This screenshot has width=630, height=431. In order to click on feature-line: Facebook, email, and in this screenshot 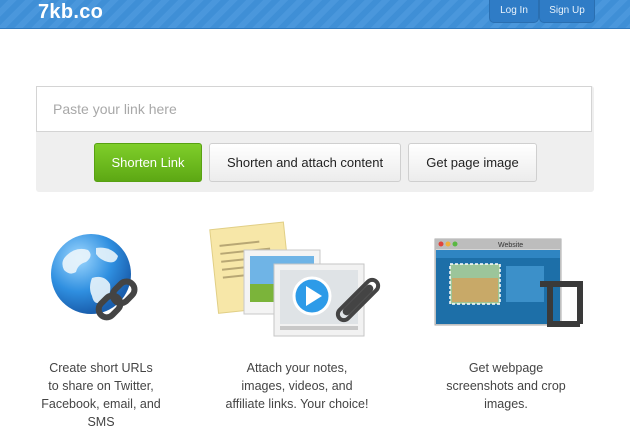, I will do `click(101, 404)`.